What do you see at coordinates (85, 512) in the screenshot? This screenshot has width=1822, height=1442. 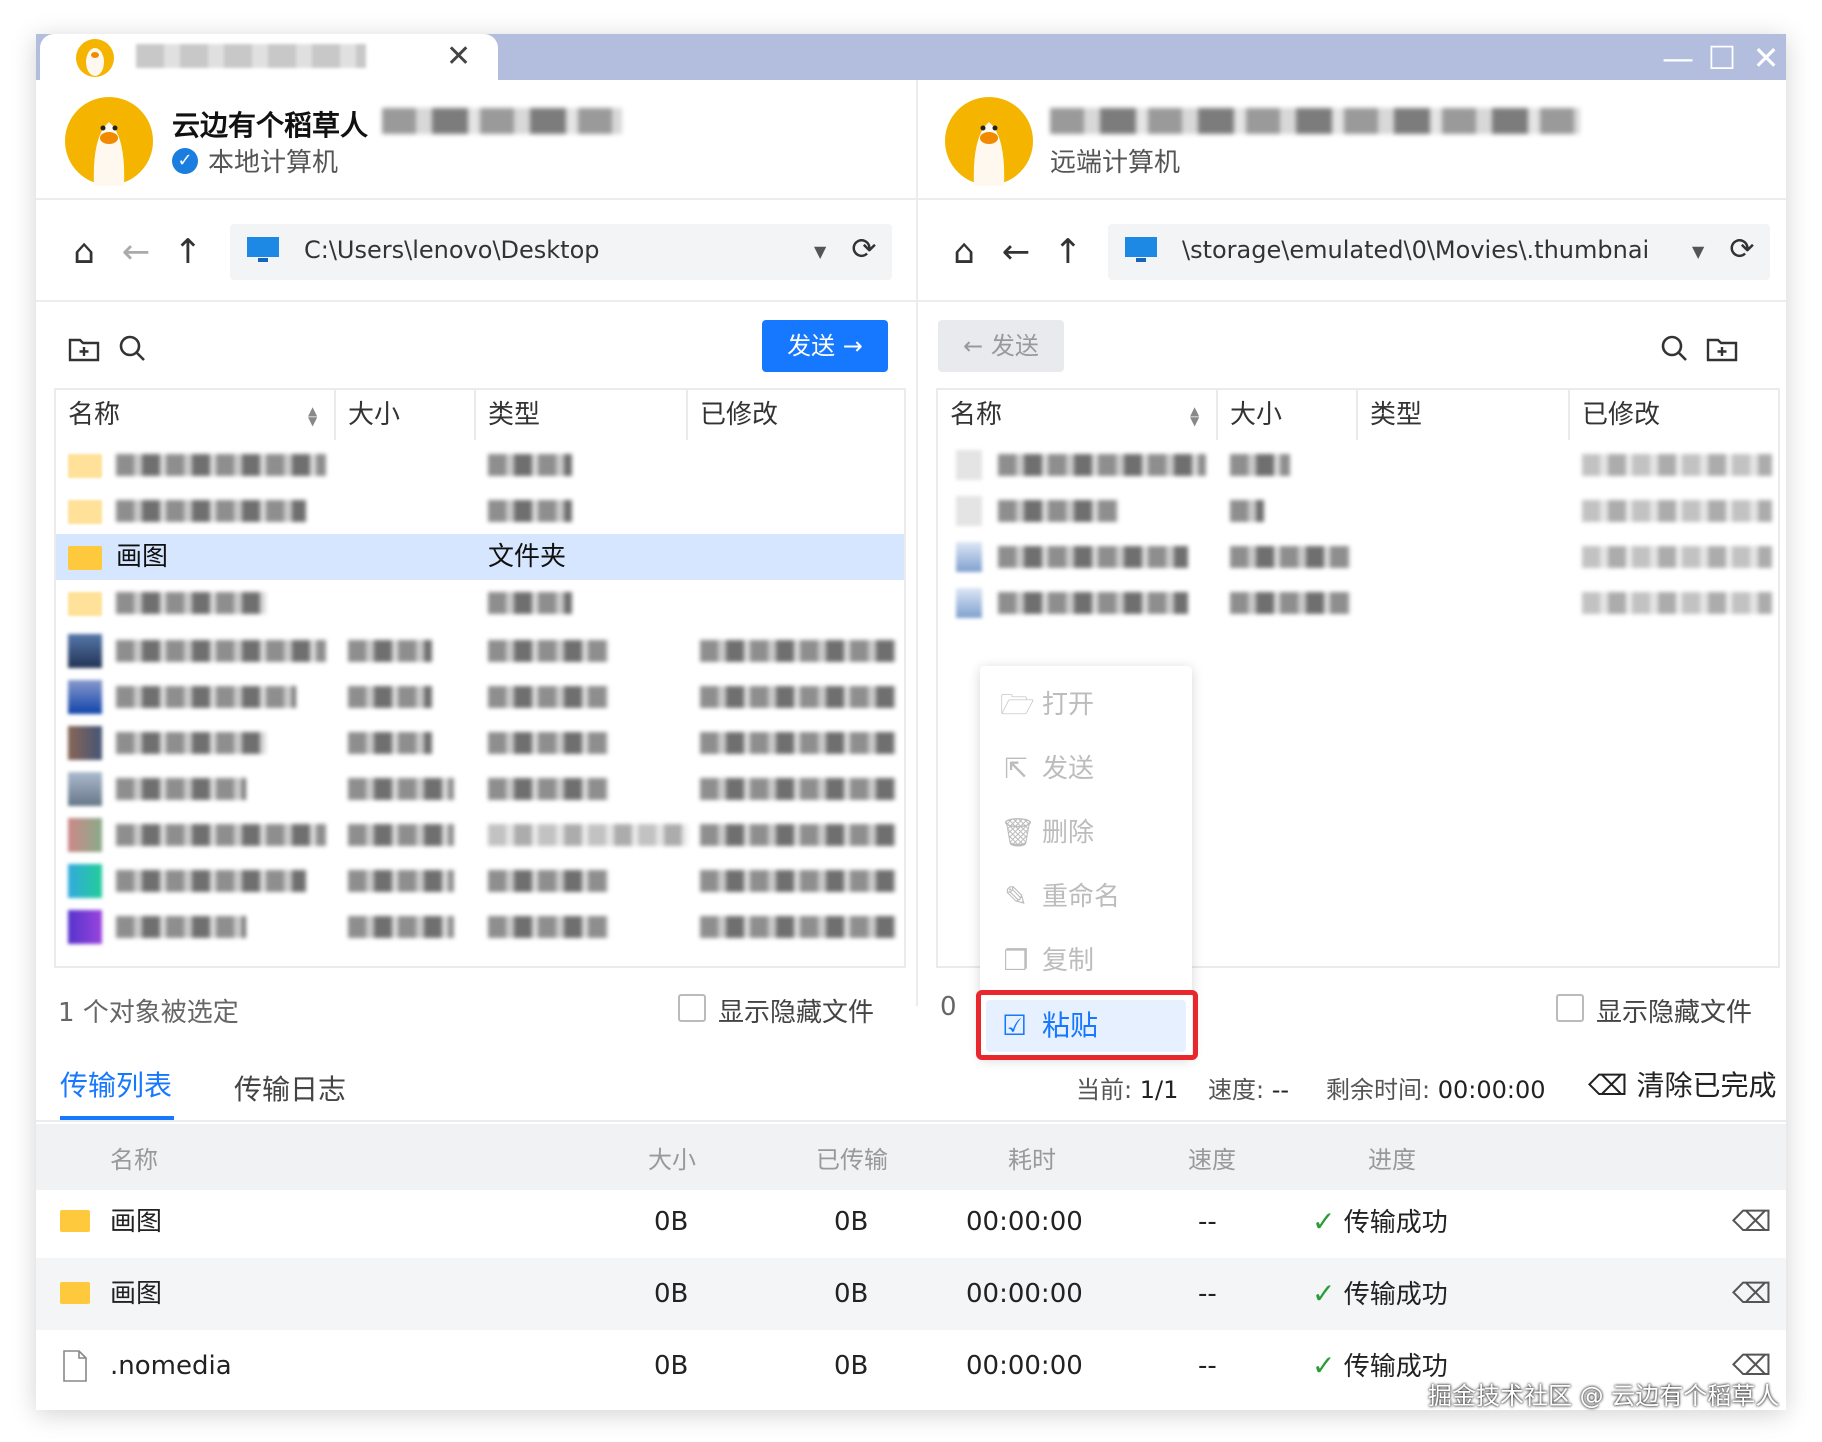 I see `folder-icon` at bounding box center [85, 512].